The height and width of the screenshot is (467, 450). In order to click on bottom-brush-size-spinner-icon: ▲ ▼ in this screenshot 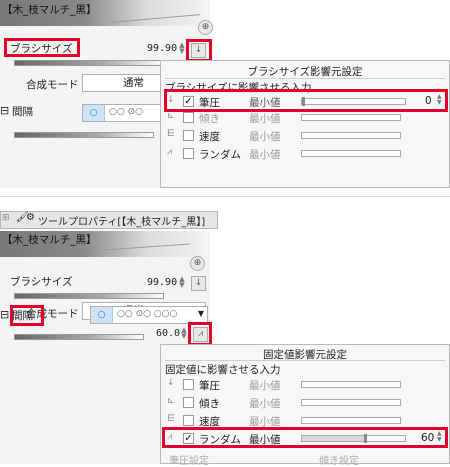, I will do `click(182, 282)`.